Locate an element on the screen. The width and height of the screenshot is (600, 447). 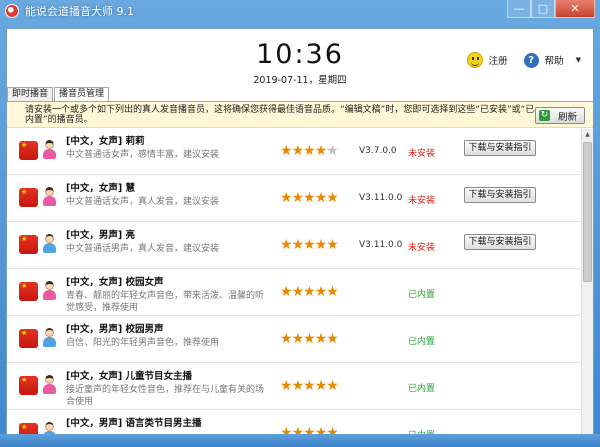
title-bar: 能说会道播音大师 9.1 — □ ✕ is located at coordinates (300, 11).